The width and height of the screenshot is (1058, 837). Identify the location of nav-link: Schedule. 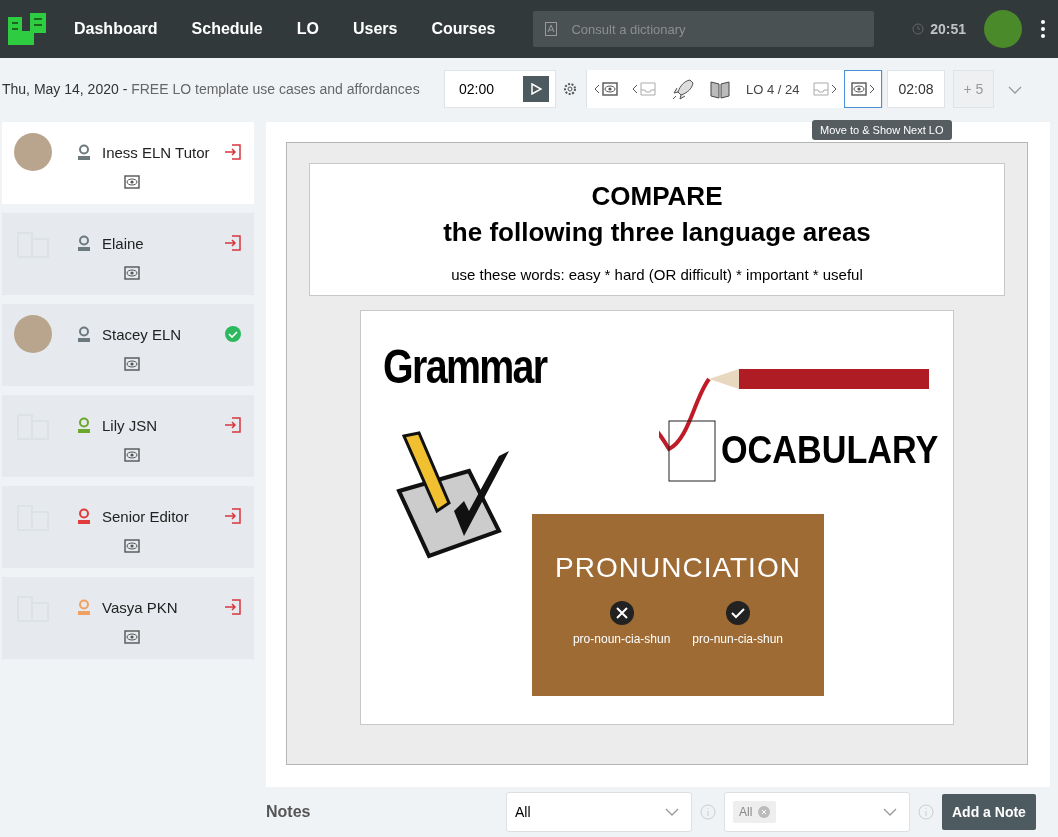
(227, 29).